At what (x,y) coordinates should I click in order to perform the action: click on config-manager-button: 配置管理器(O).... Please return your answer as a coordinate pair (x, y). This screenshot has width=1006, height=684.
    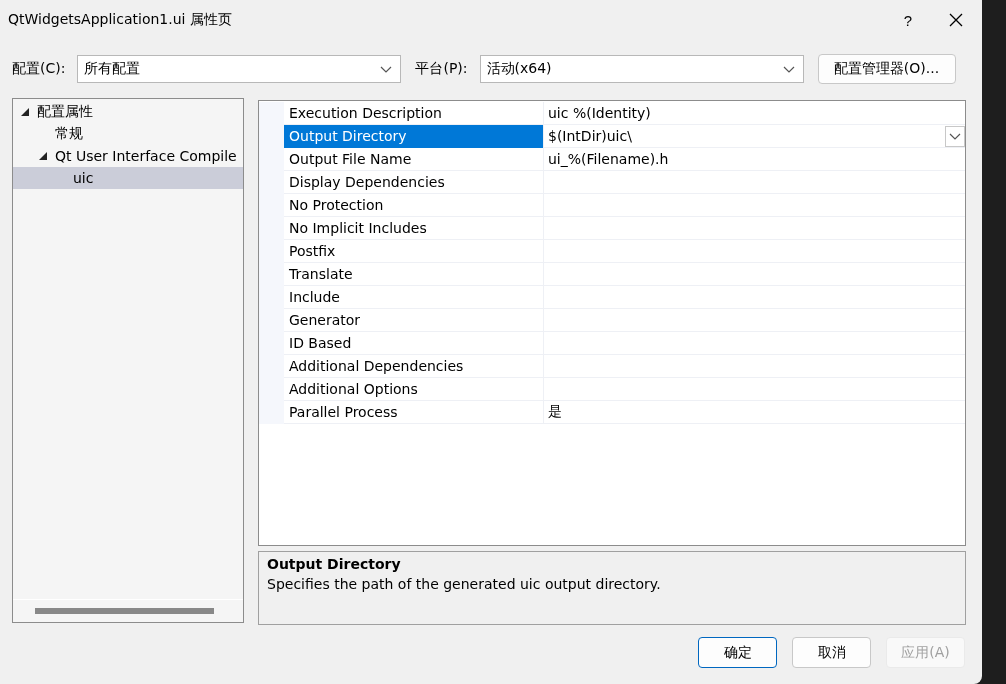
    Looking at the image, I should click on (886, 69).